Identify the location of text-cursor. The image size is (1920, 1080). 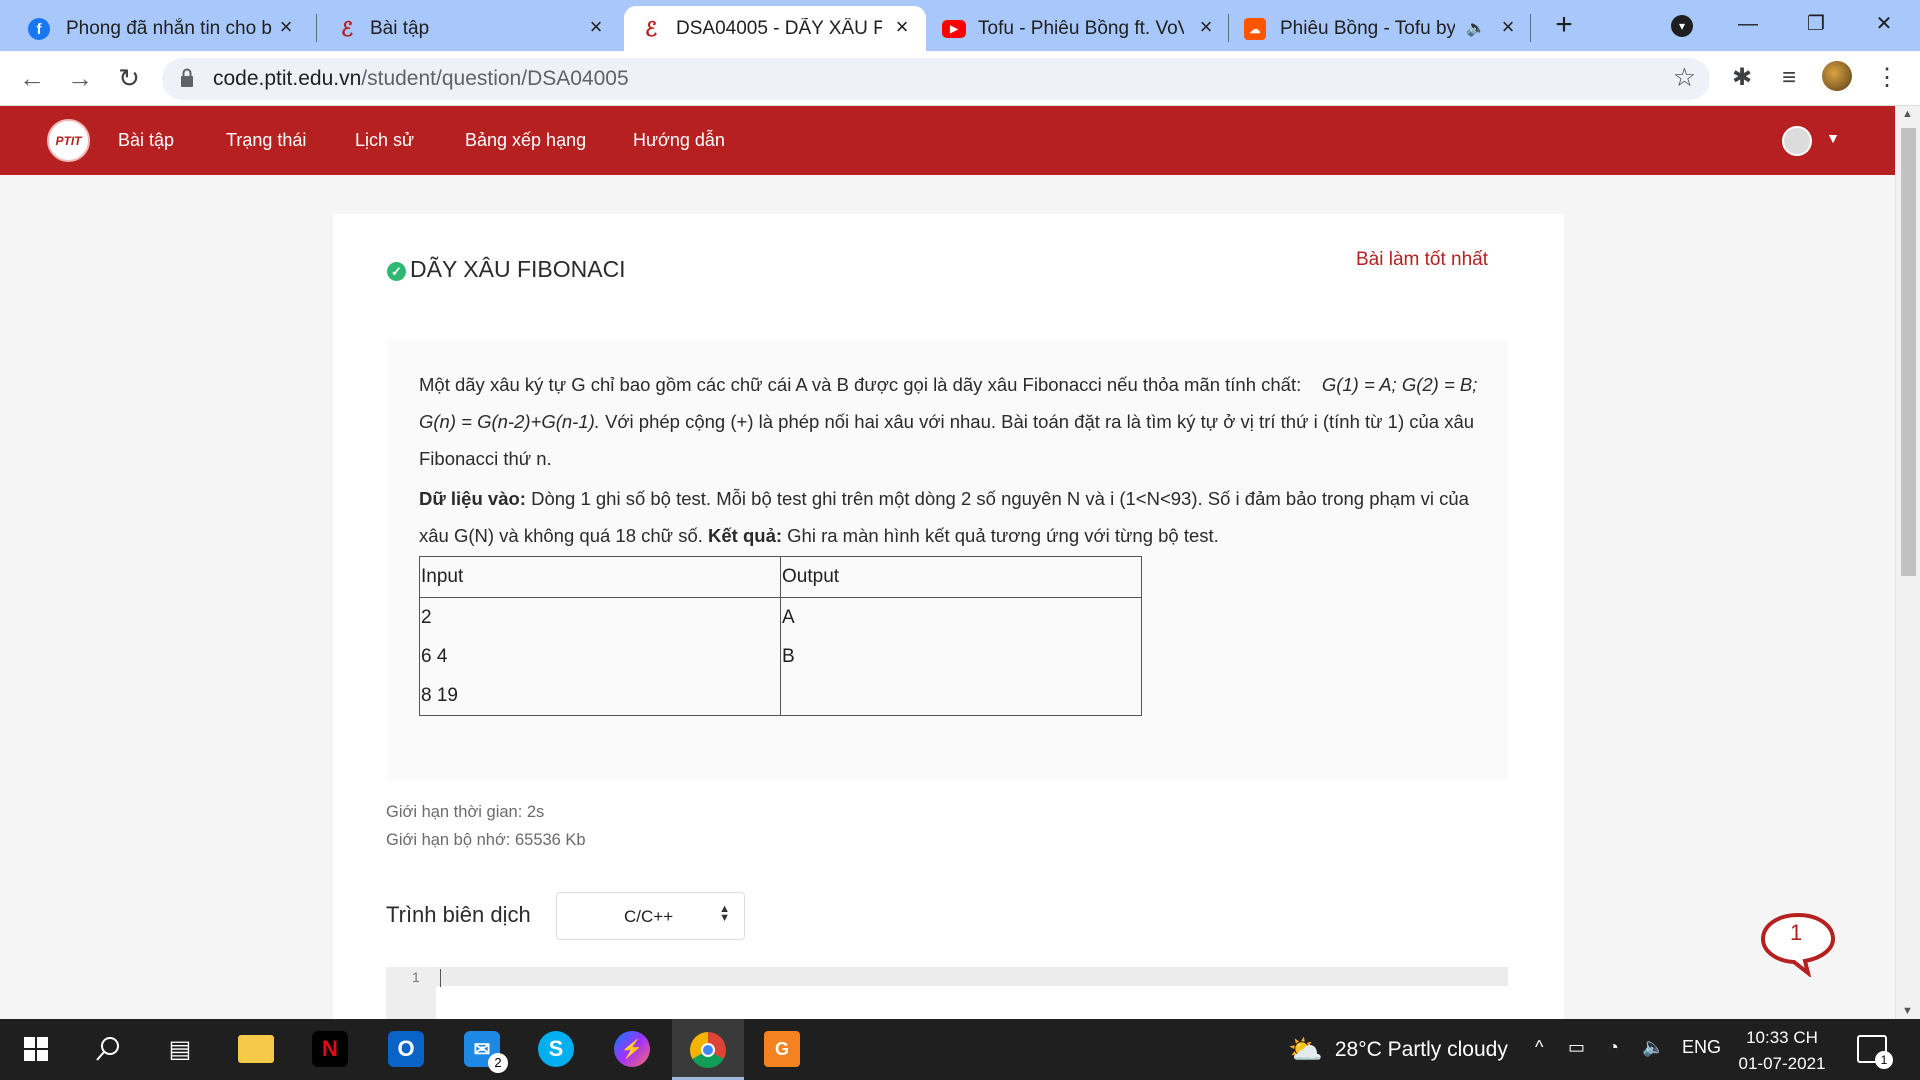
(440, 978).